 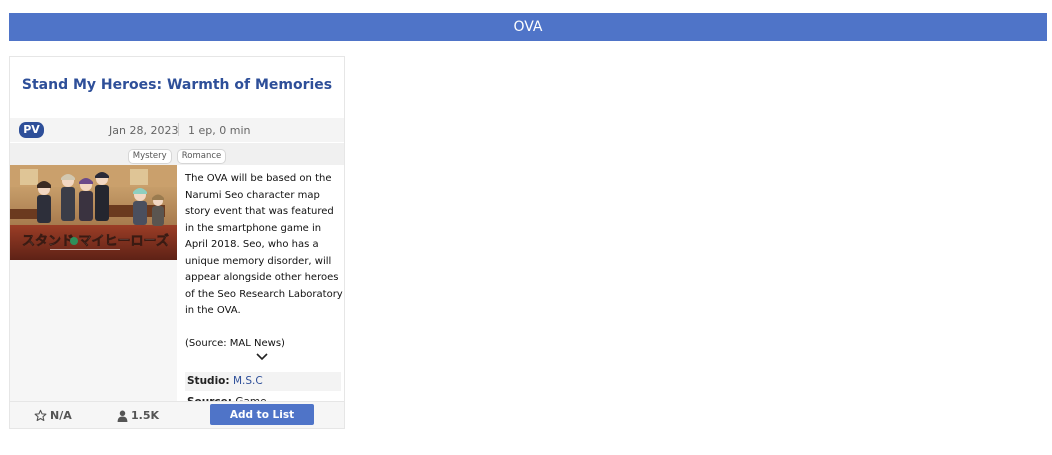 What do you see at coordinates (262, 414) in the screenshot?
I see `add-to-list-button: Add to List` at bounding box center [262, 414].